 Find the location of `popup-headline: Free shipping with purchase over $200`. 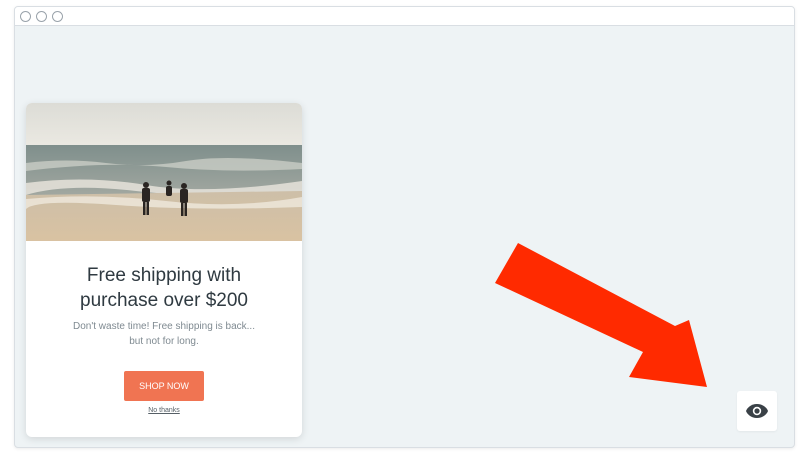

popup-headline: Free shipping with purchase over $200 is located at coordinates (164, 288).